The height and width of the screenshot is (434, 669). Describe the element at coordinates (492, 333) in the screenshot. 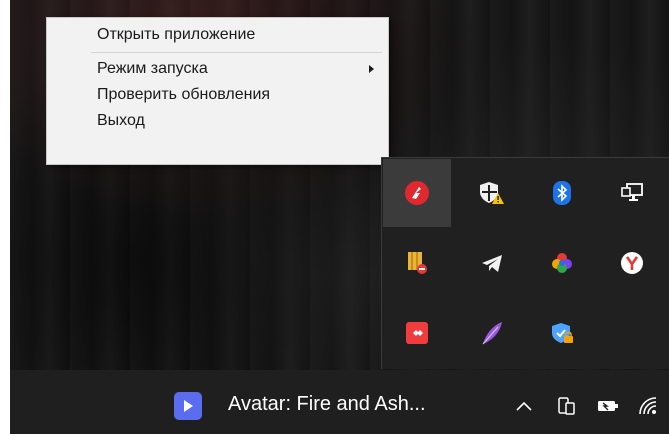

I see `feather-icon` at that location.